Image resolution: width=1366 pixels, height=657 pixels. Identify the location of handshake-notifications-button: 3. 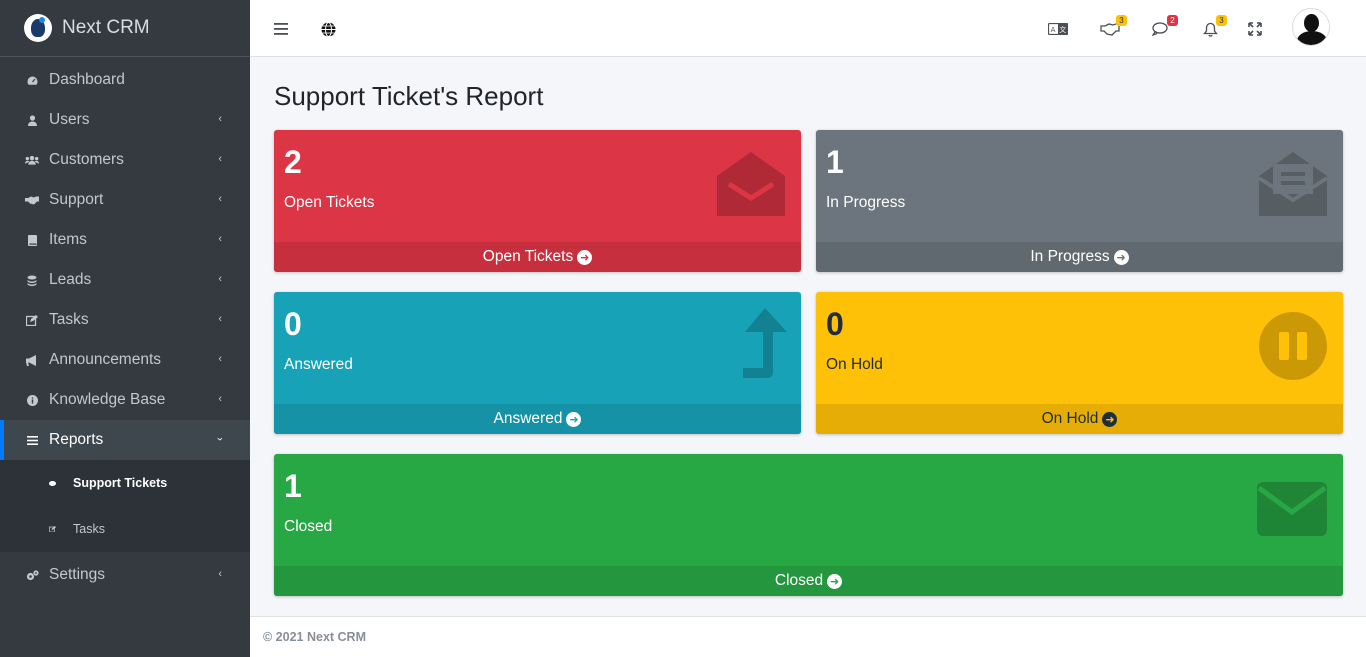
(1113, 27).